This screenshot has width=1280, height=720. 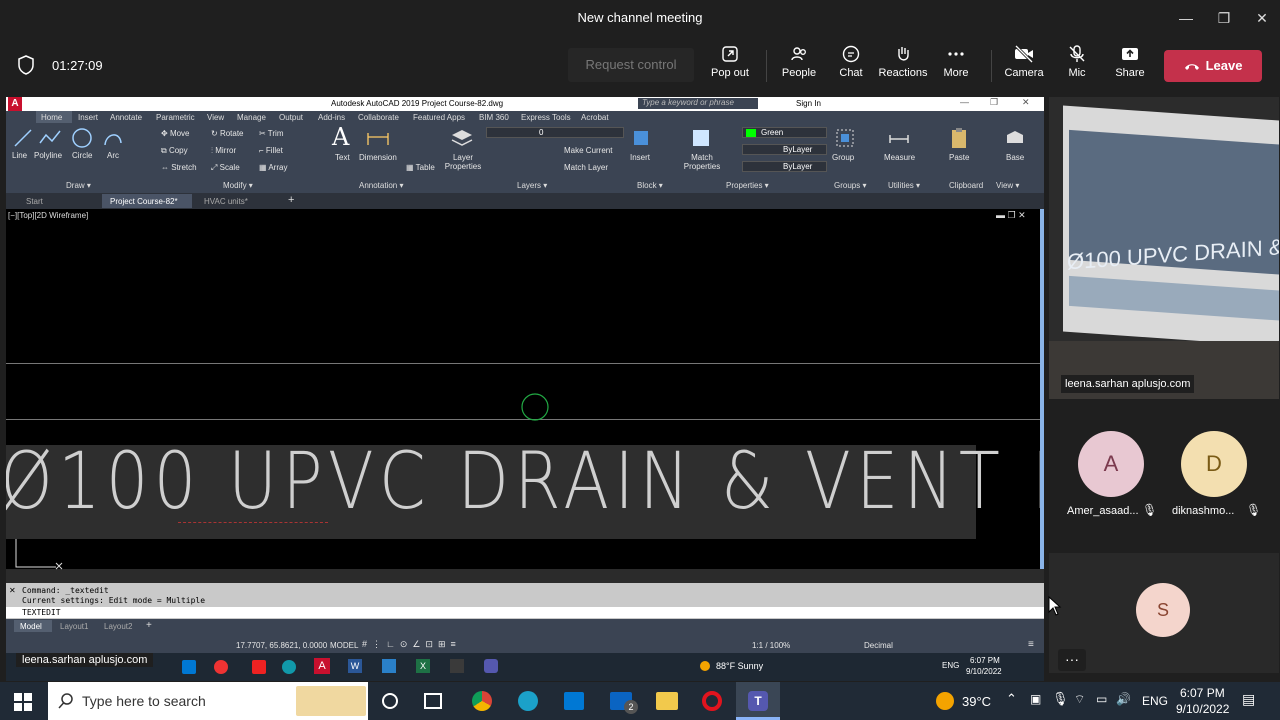 What do you see at coordinates (74, 626) in the screenshot?
I see `layout-tab-layout1: Layout1` at bounding box center [74, 626].